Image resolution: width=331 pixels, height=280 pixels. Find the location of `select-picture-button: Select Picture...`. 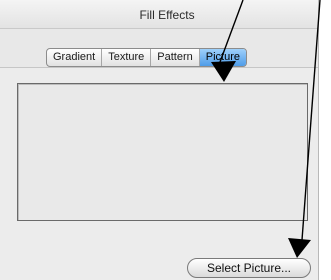

select-picture-button: Select Picture... is located at coordinates (249, 268).